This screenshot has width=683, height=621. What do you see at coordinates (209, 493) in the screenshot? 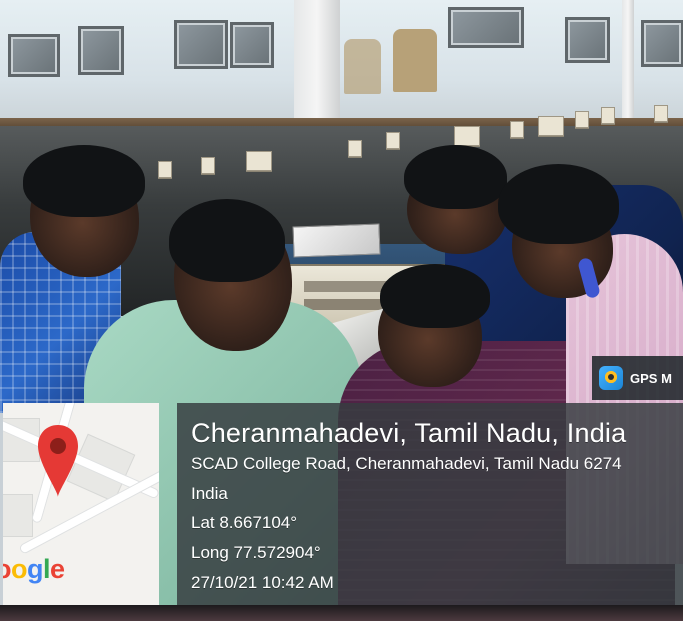
I see `country-line: India` at bounding box center [209, 493].